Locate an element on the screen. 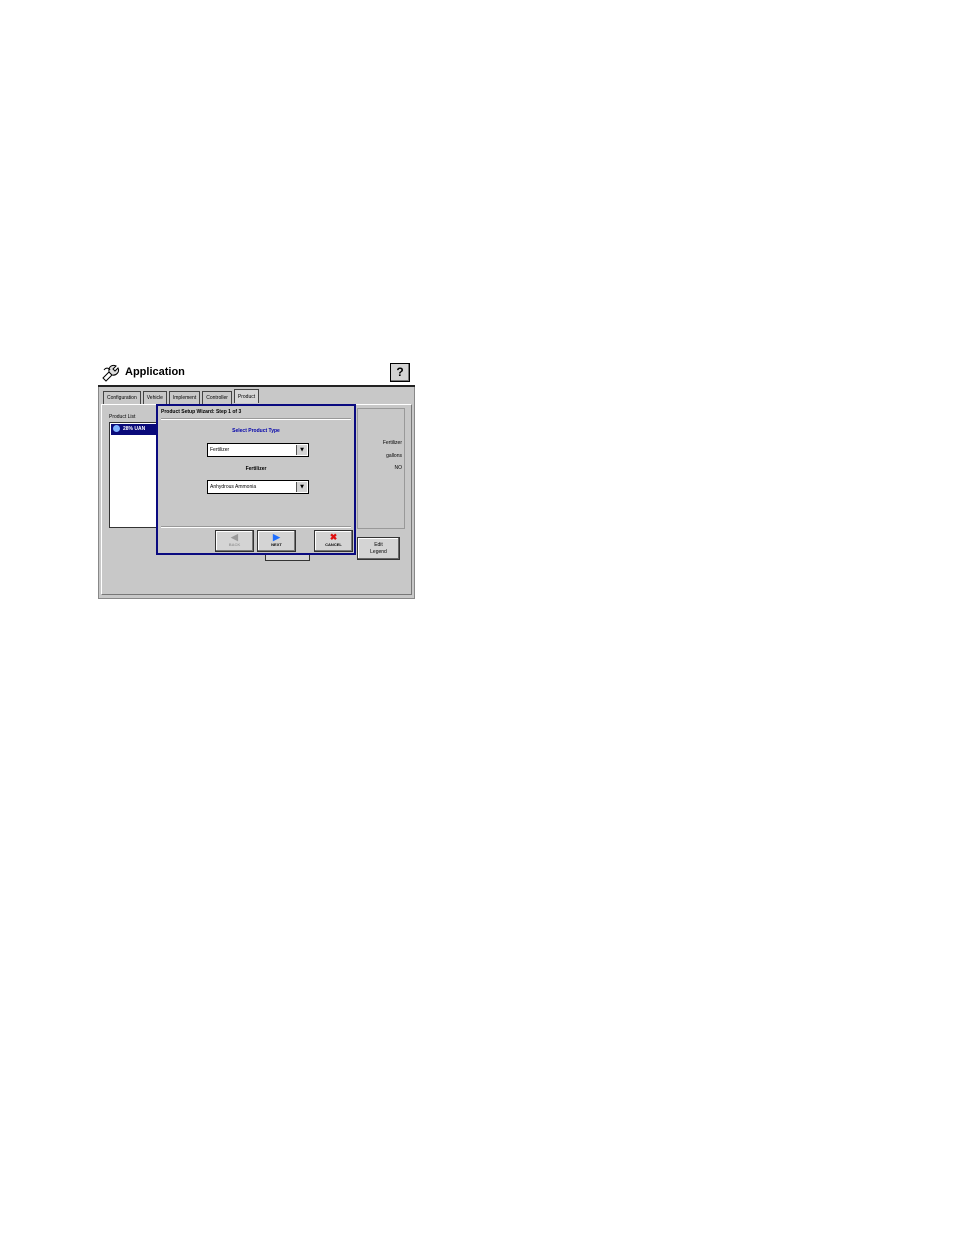 The width and height of the screenshot is (954, 1235). back-button: ◀ BACK is located at coordinates (234, 541).